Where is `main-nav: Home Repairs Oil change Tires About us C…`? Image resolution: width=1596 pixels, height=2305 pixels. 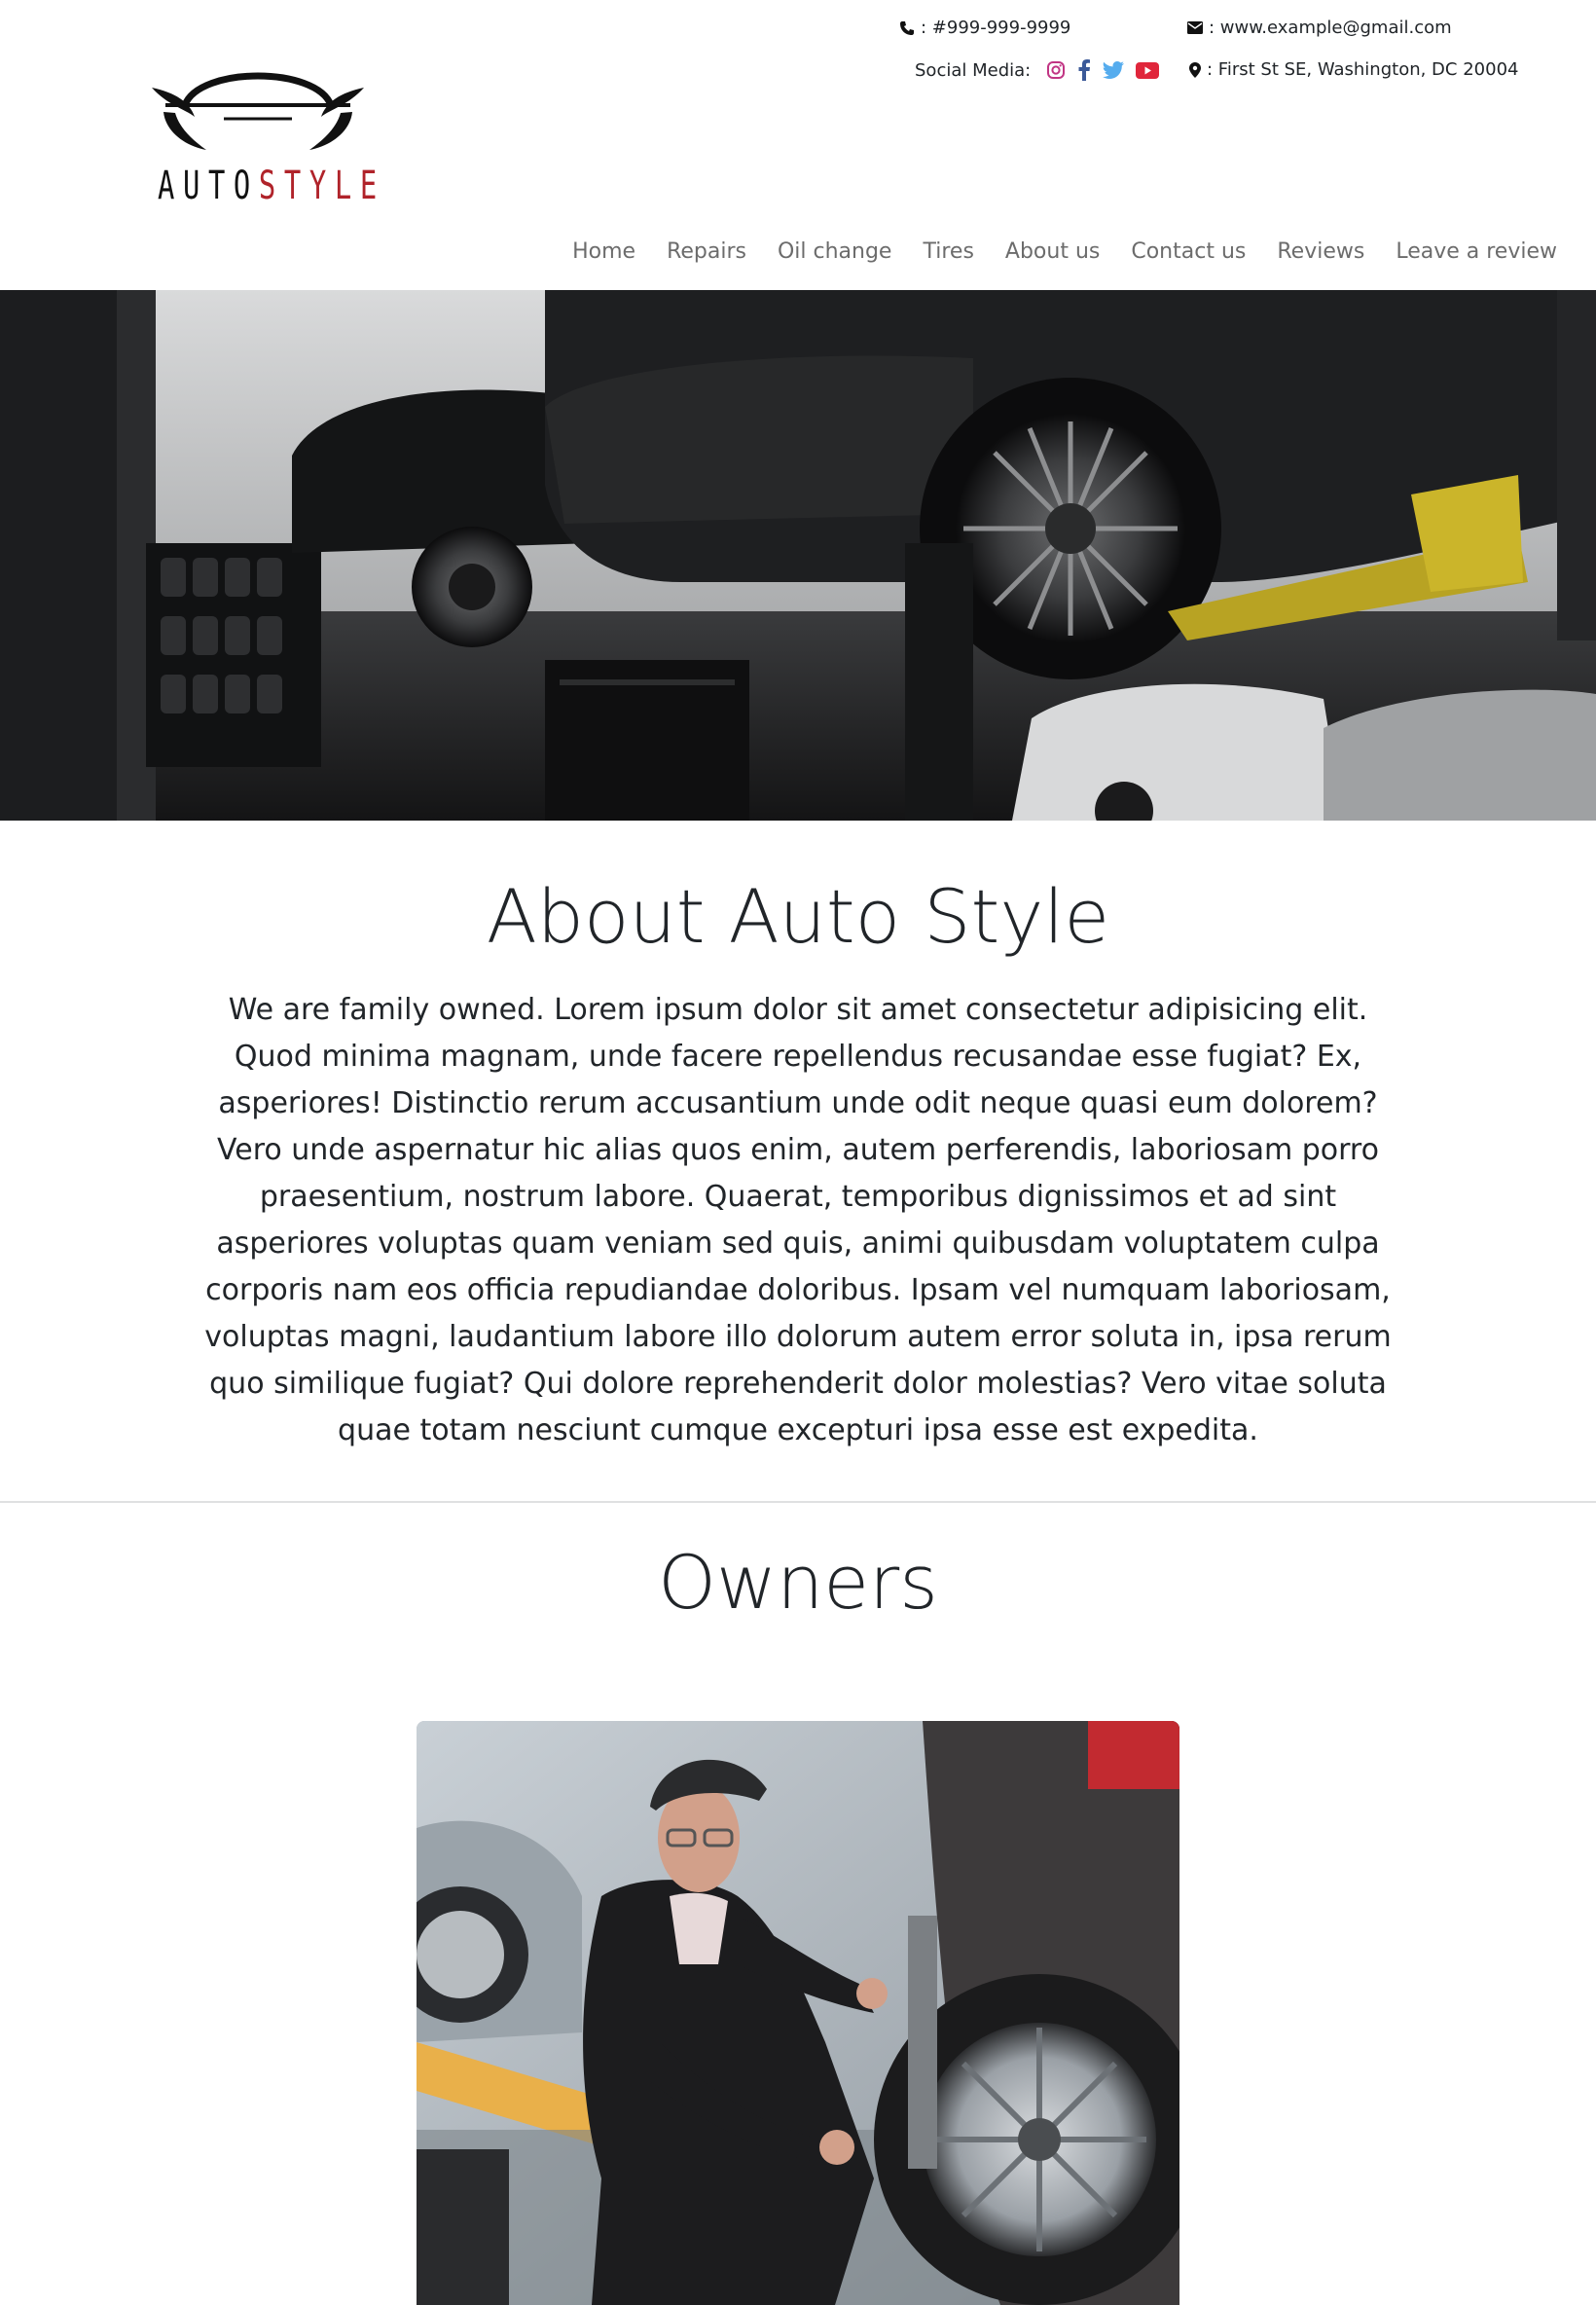 main-nav: Home Repairs Oil change Tires About us C… is located at coordinates (1064, 251).